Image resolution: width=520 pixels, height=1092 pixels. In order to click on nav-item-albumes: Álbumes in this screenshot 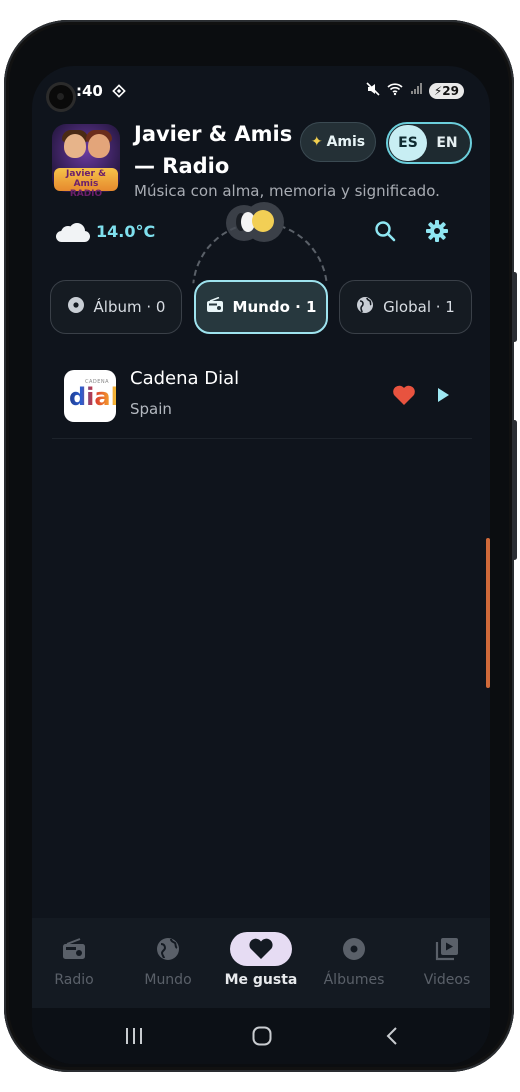, I will do `click(354, 963)`.